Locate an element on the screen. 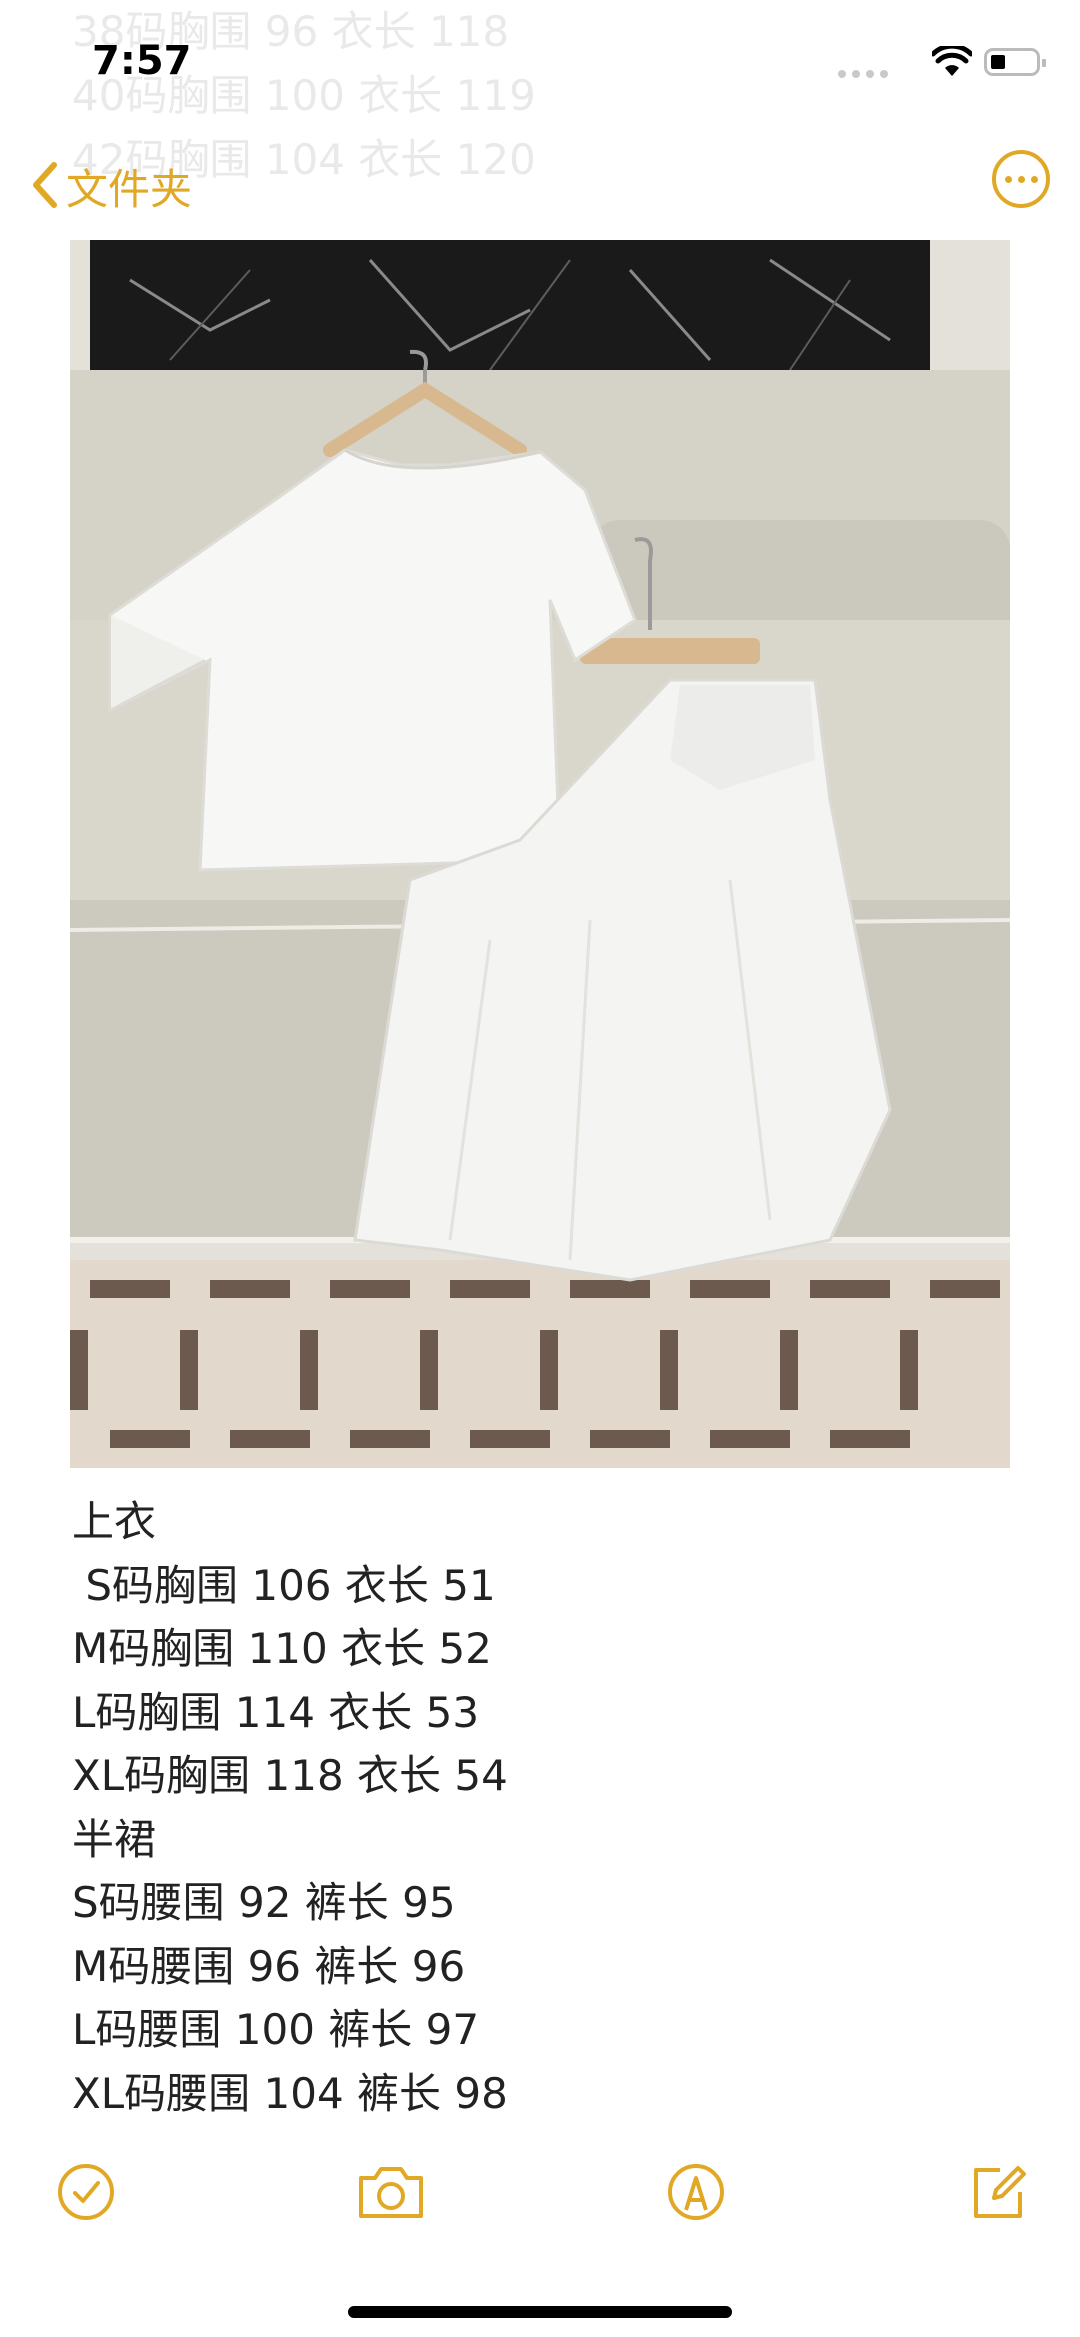  camera-icon is located at coordinates (391, 2192).